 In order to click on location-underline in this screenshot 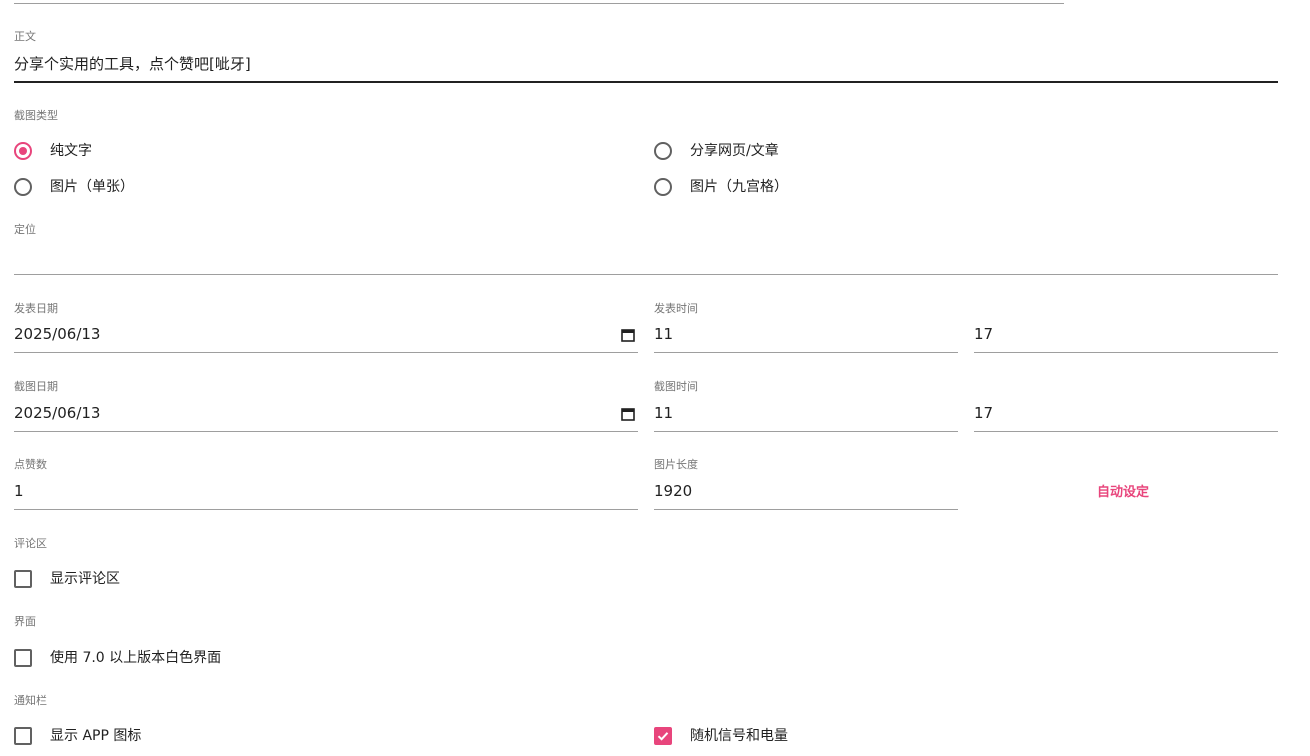, I will do `click(646, 274)`.